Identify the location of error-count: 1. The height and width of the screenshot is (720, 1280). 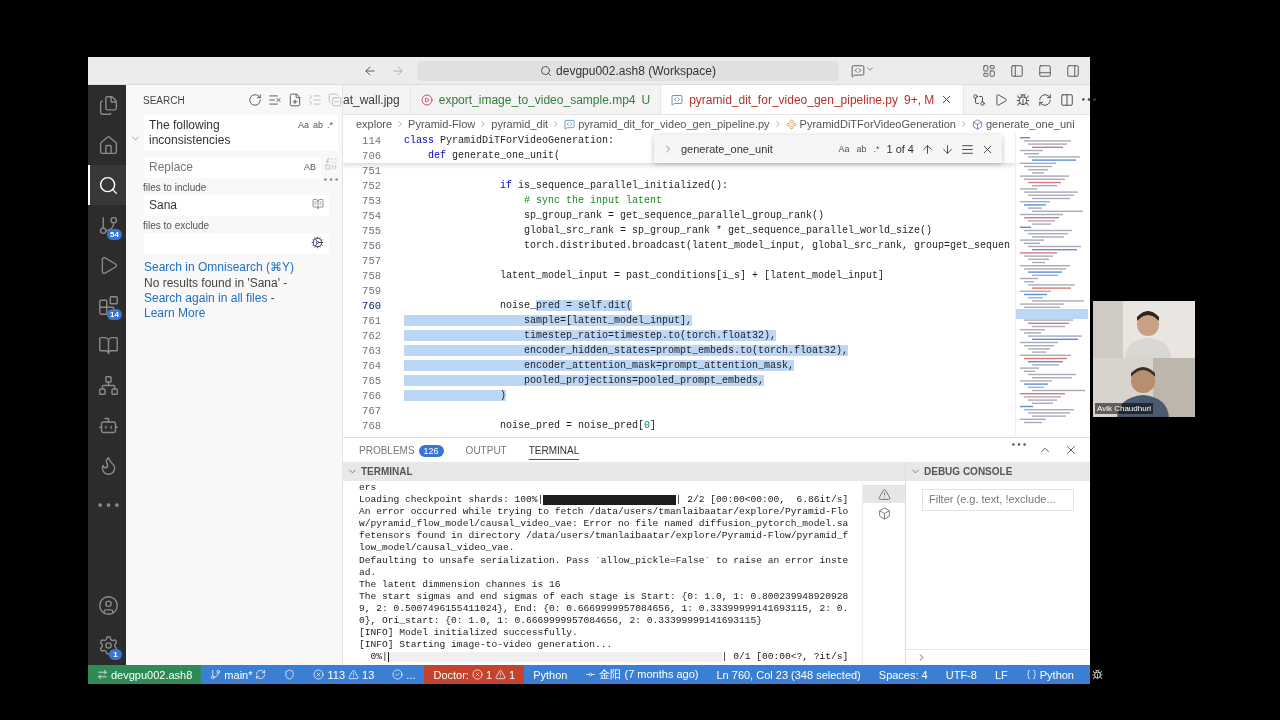
(489, 674).